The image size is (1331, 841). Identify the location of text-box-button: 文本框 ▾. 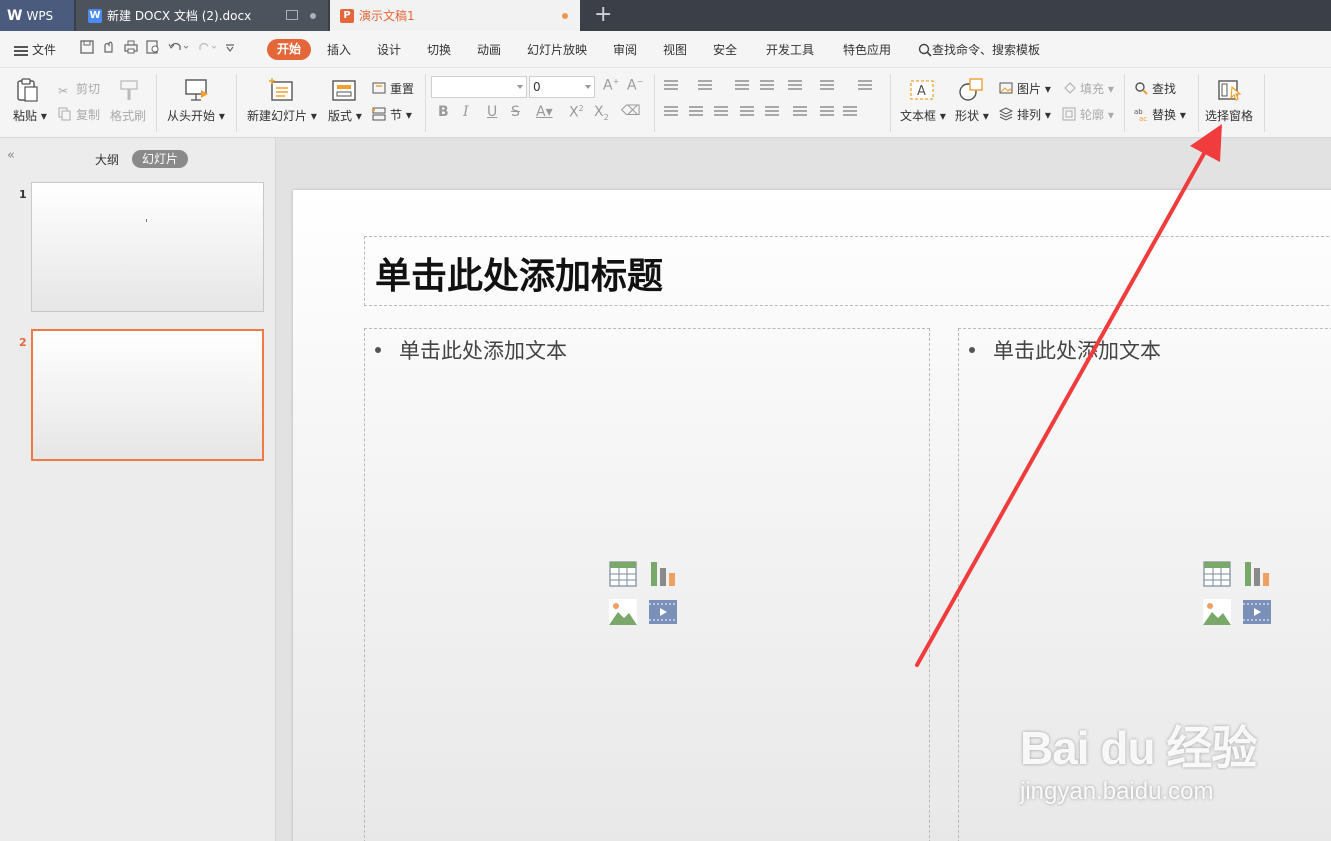
(923, 115).